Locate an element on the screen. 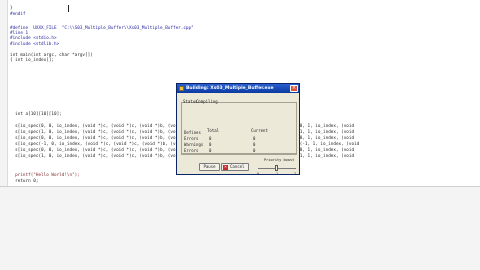 Image resolution: width=480 pixels, height=270 pixels. divider is located at coordinates (239, 154).